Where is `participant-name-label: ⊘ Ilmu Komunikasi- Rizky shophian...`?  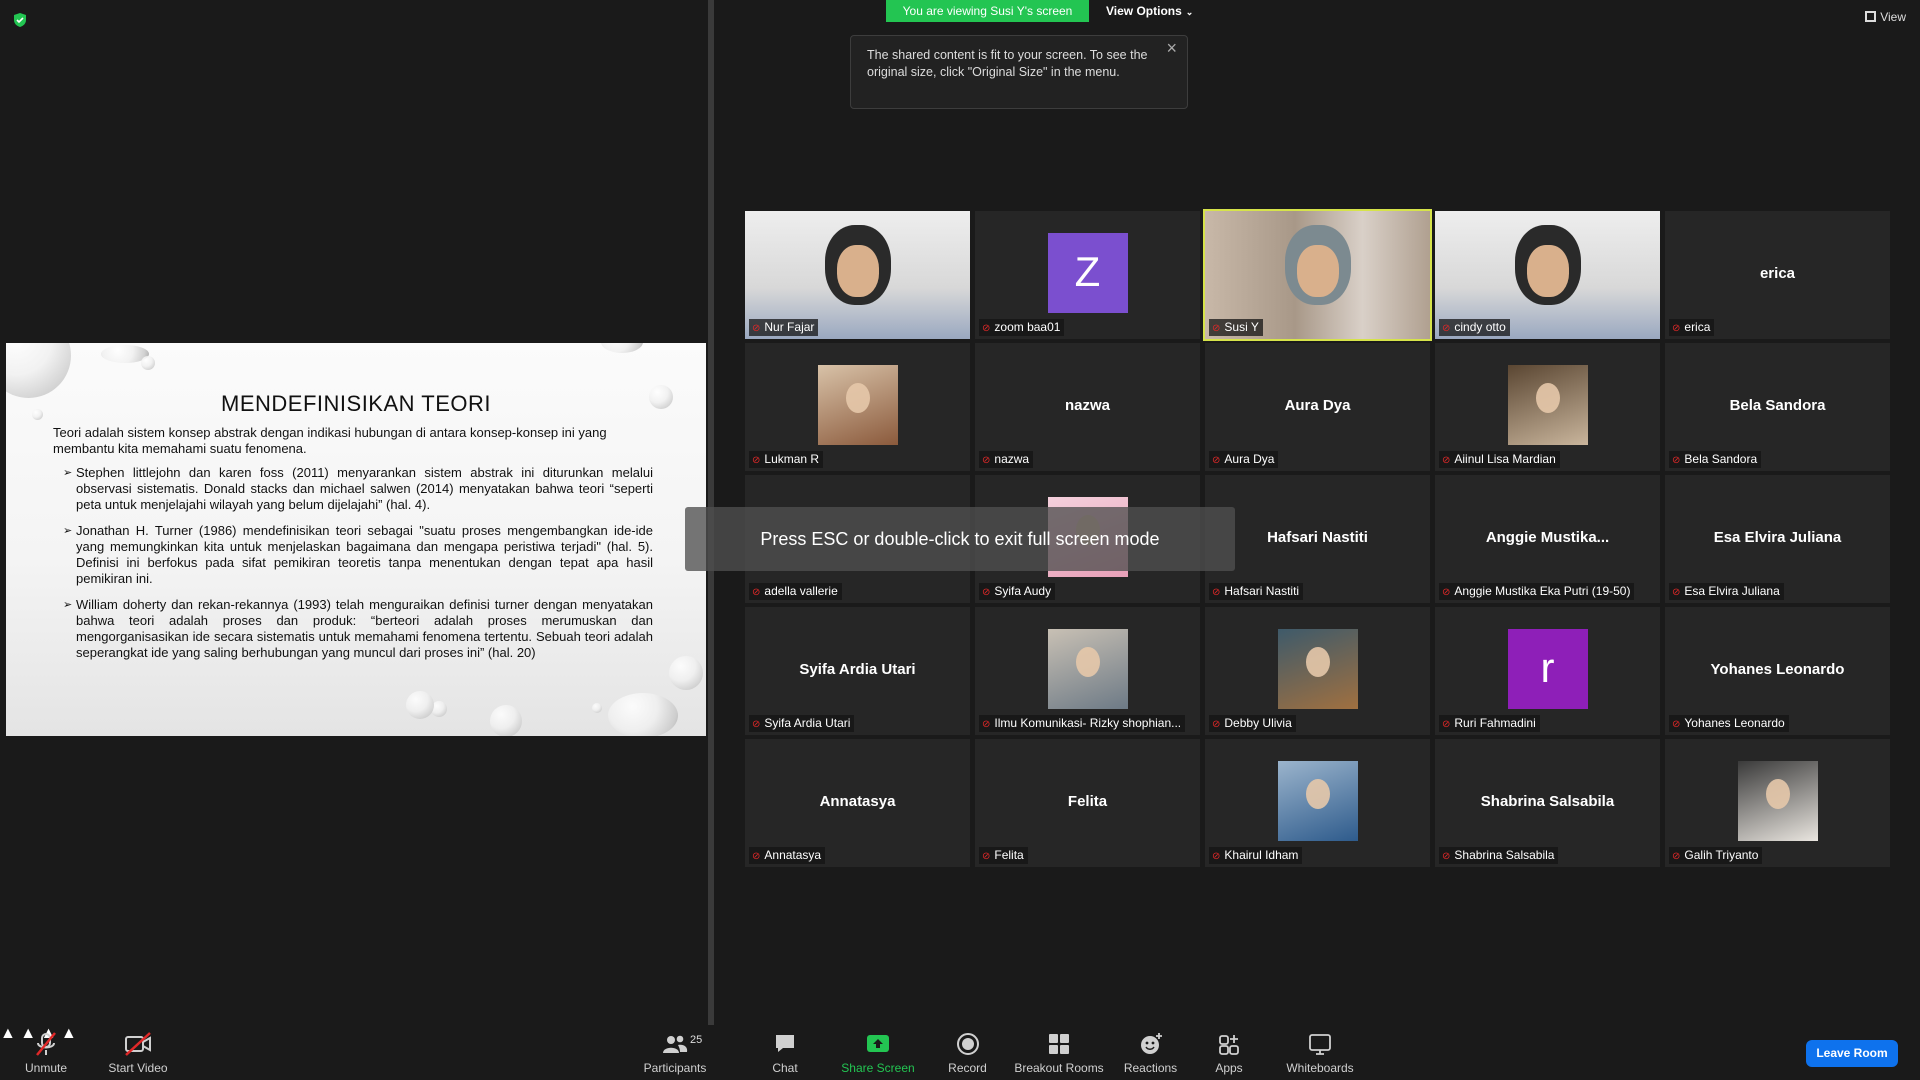 participant-name-label: ⊘ Ilmu Komunikasi- Rizky shophian... is located at coordinates (1082, 723).